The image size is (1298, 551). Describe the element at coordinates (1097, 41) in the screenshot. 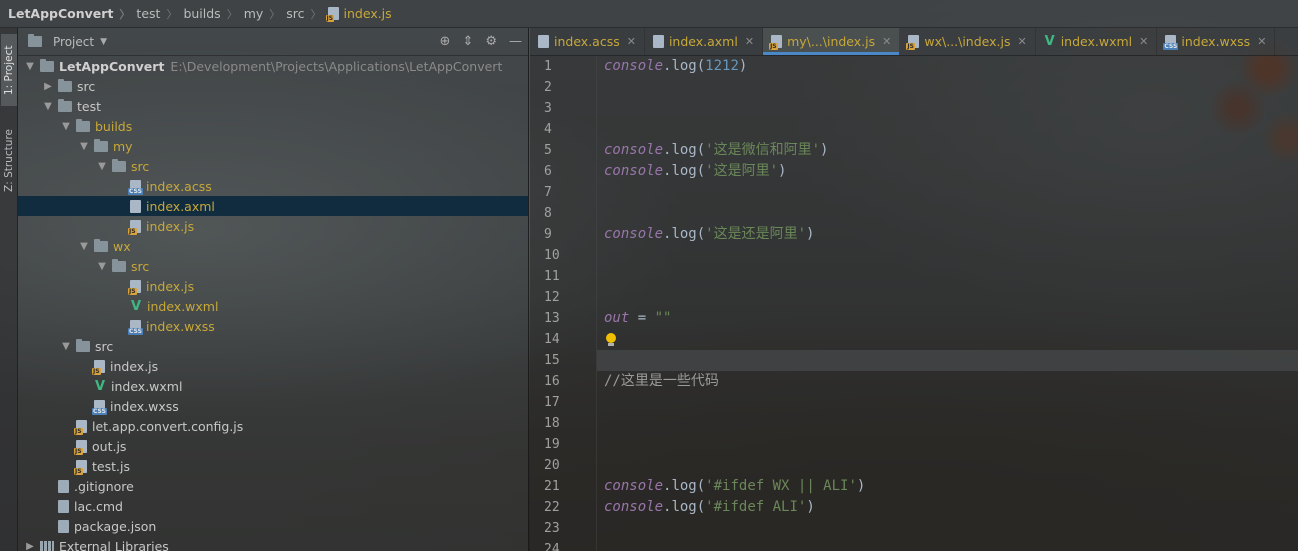

I see `editor-tab: Vindex.wxml ✕` at that location.